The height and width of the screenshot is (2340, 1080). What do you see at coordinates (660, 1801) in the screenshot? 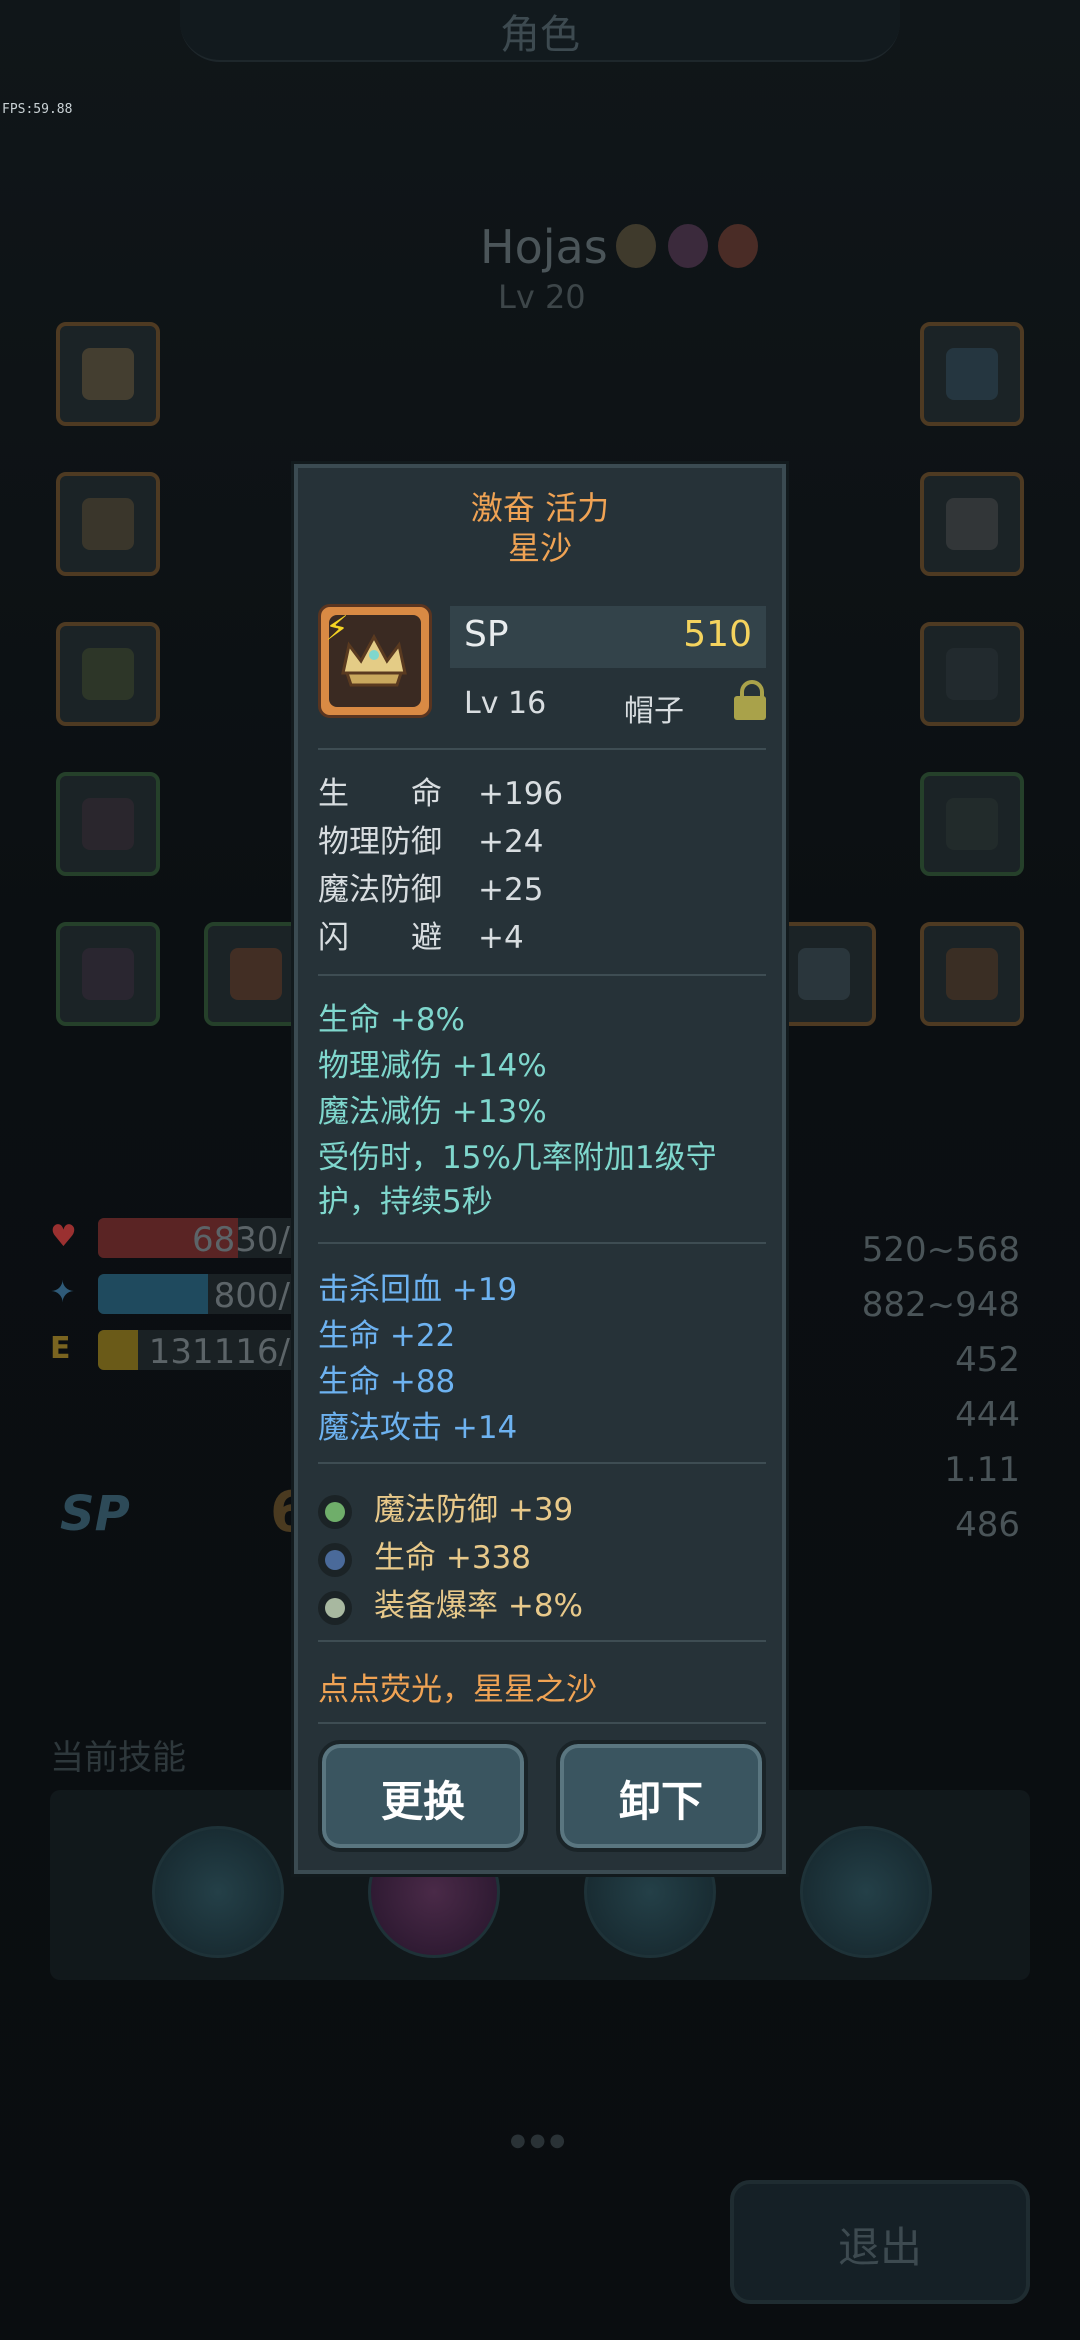
I see `unequip-label: 卸下` at bounding box center [660, 1801].